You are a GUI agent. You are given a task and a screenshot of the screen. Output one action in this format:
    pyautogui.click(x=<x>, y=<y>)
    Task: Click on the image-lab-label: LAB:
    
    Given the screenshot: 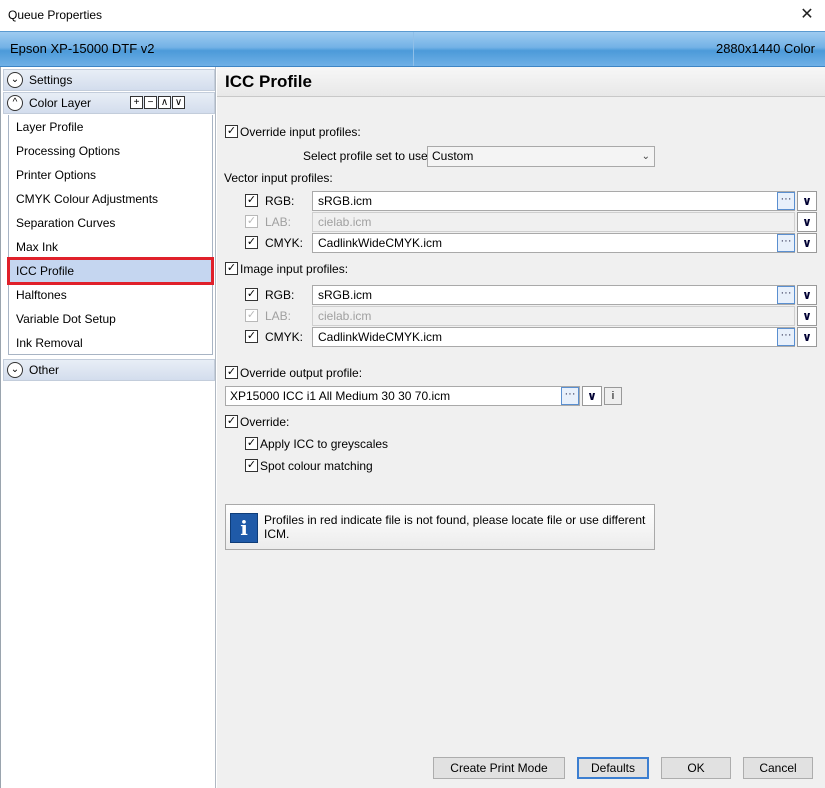 What is the action you would take?
    pyautogui.click(x=278, y=316)
    